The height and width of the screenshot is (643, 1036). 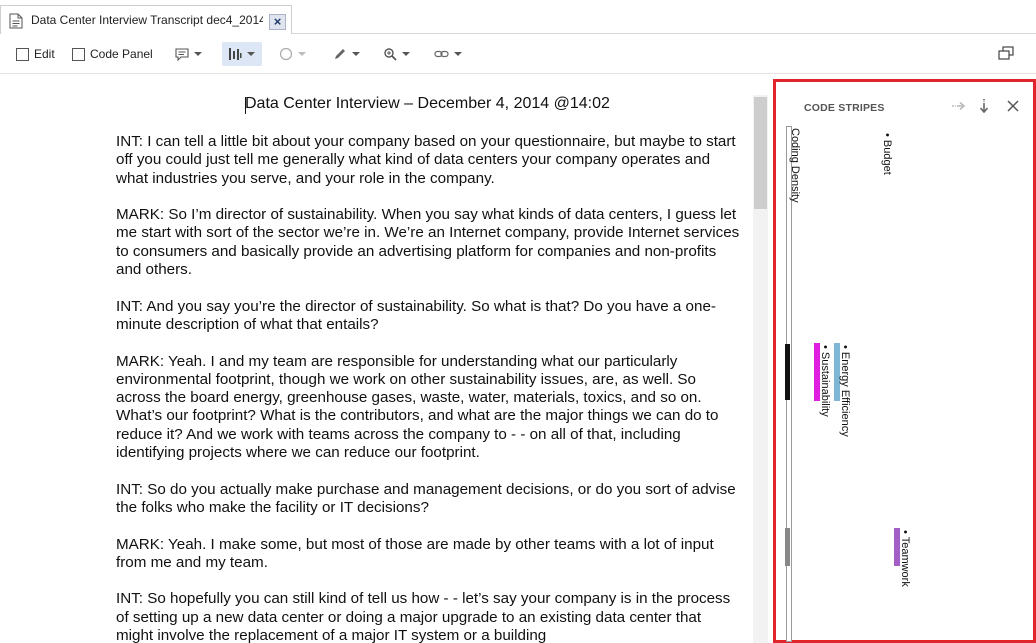 I want to click on edit-checkbox, so click(x=22, y=54).